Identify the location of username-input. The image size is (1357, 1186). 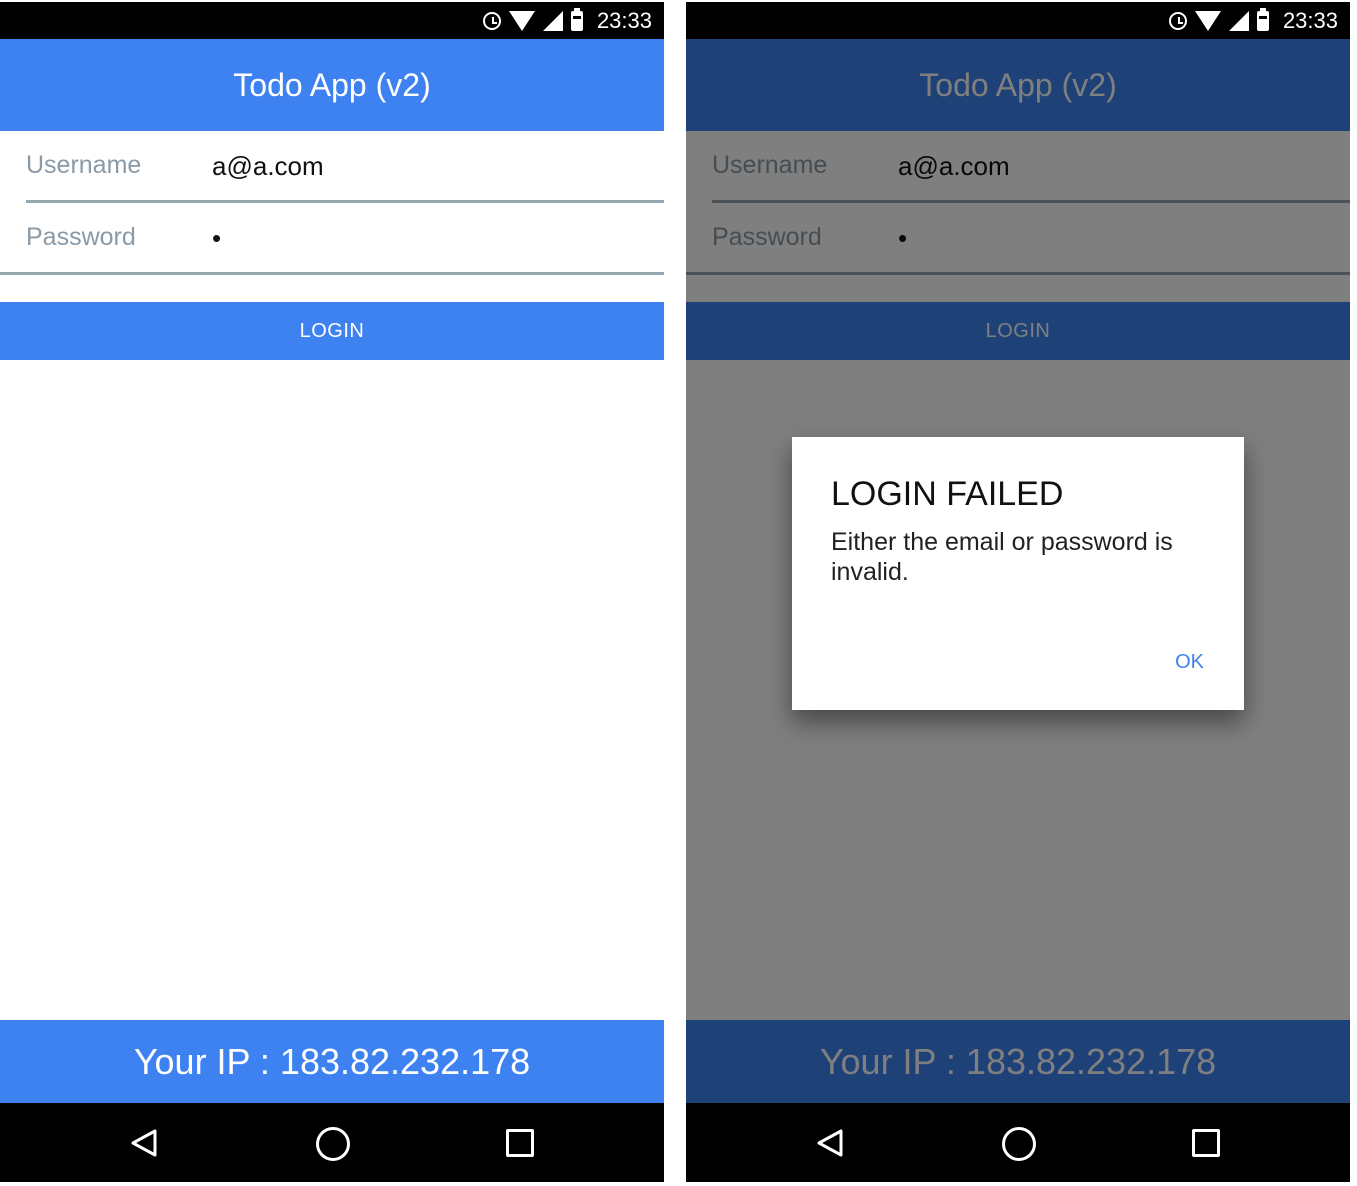
(427, 166).